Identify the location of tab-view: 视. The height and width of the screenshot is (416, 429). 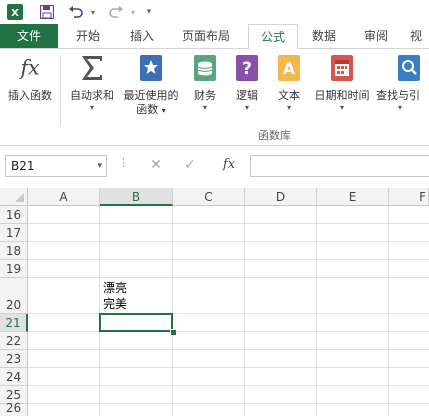
(419, 36).